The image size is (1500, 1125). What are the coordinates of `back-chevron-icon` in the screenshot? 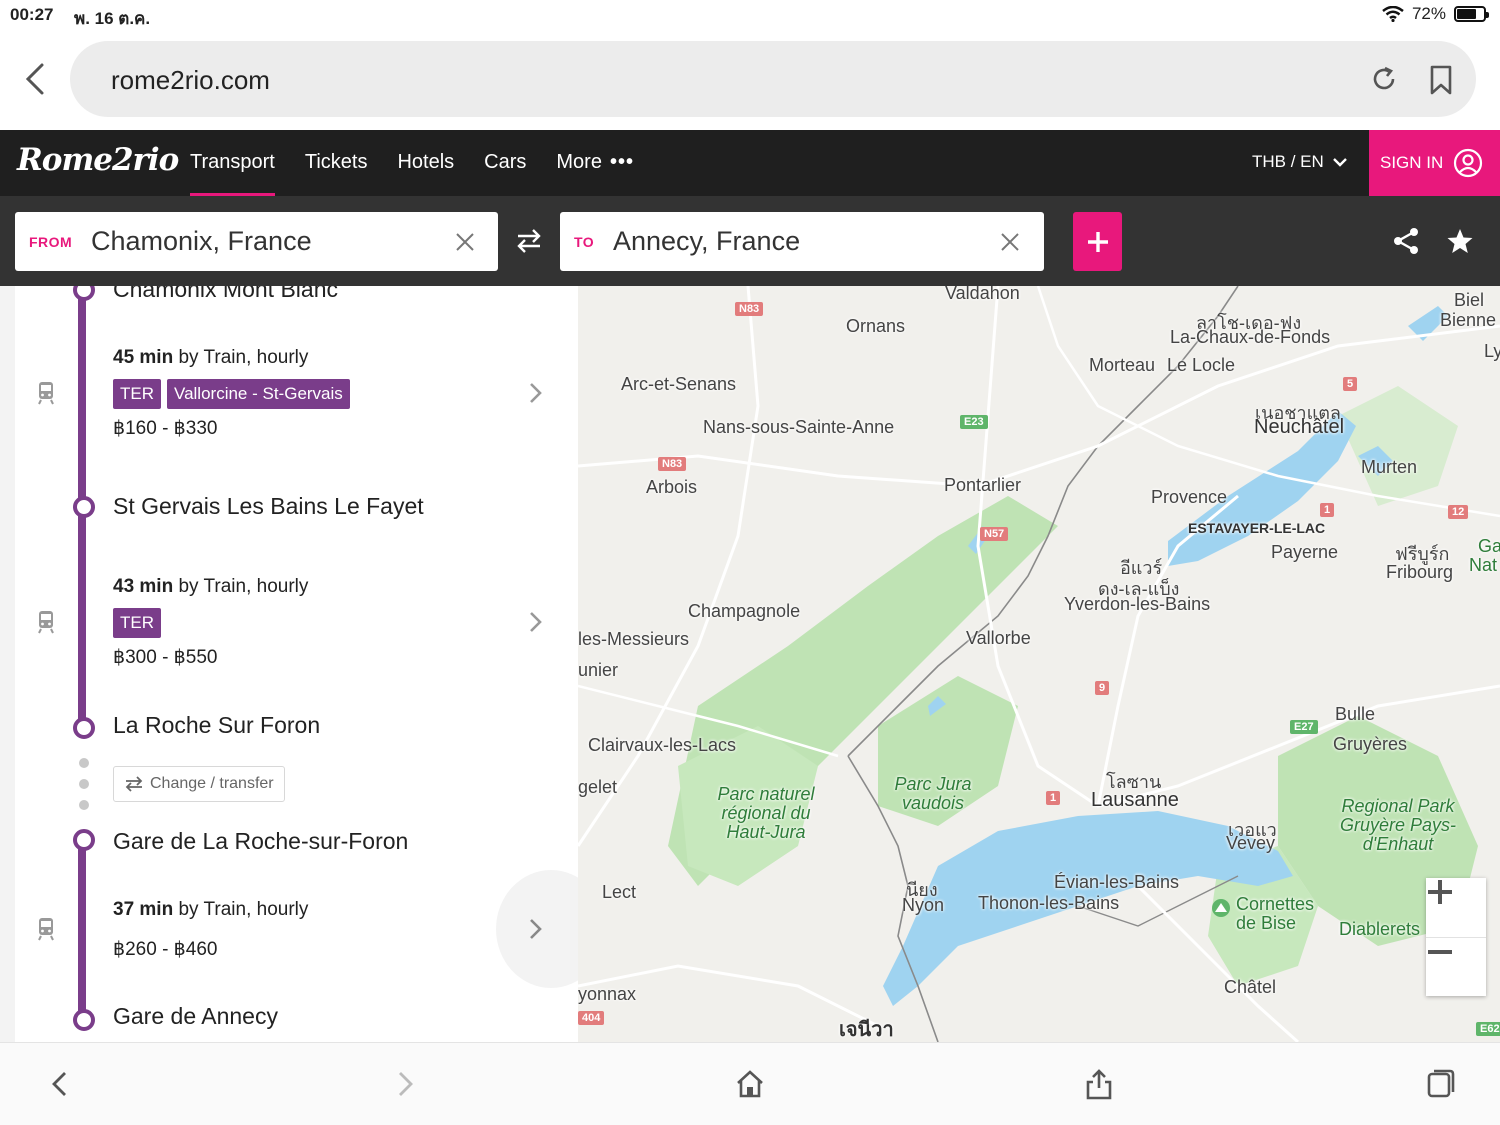 It's located at (36, 79).